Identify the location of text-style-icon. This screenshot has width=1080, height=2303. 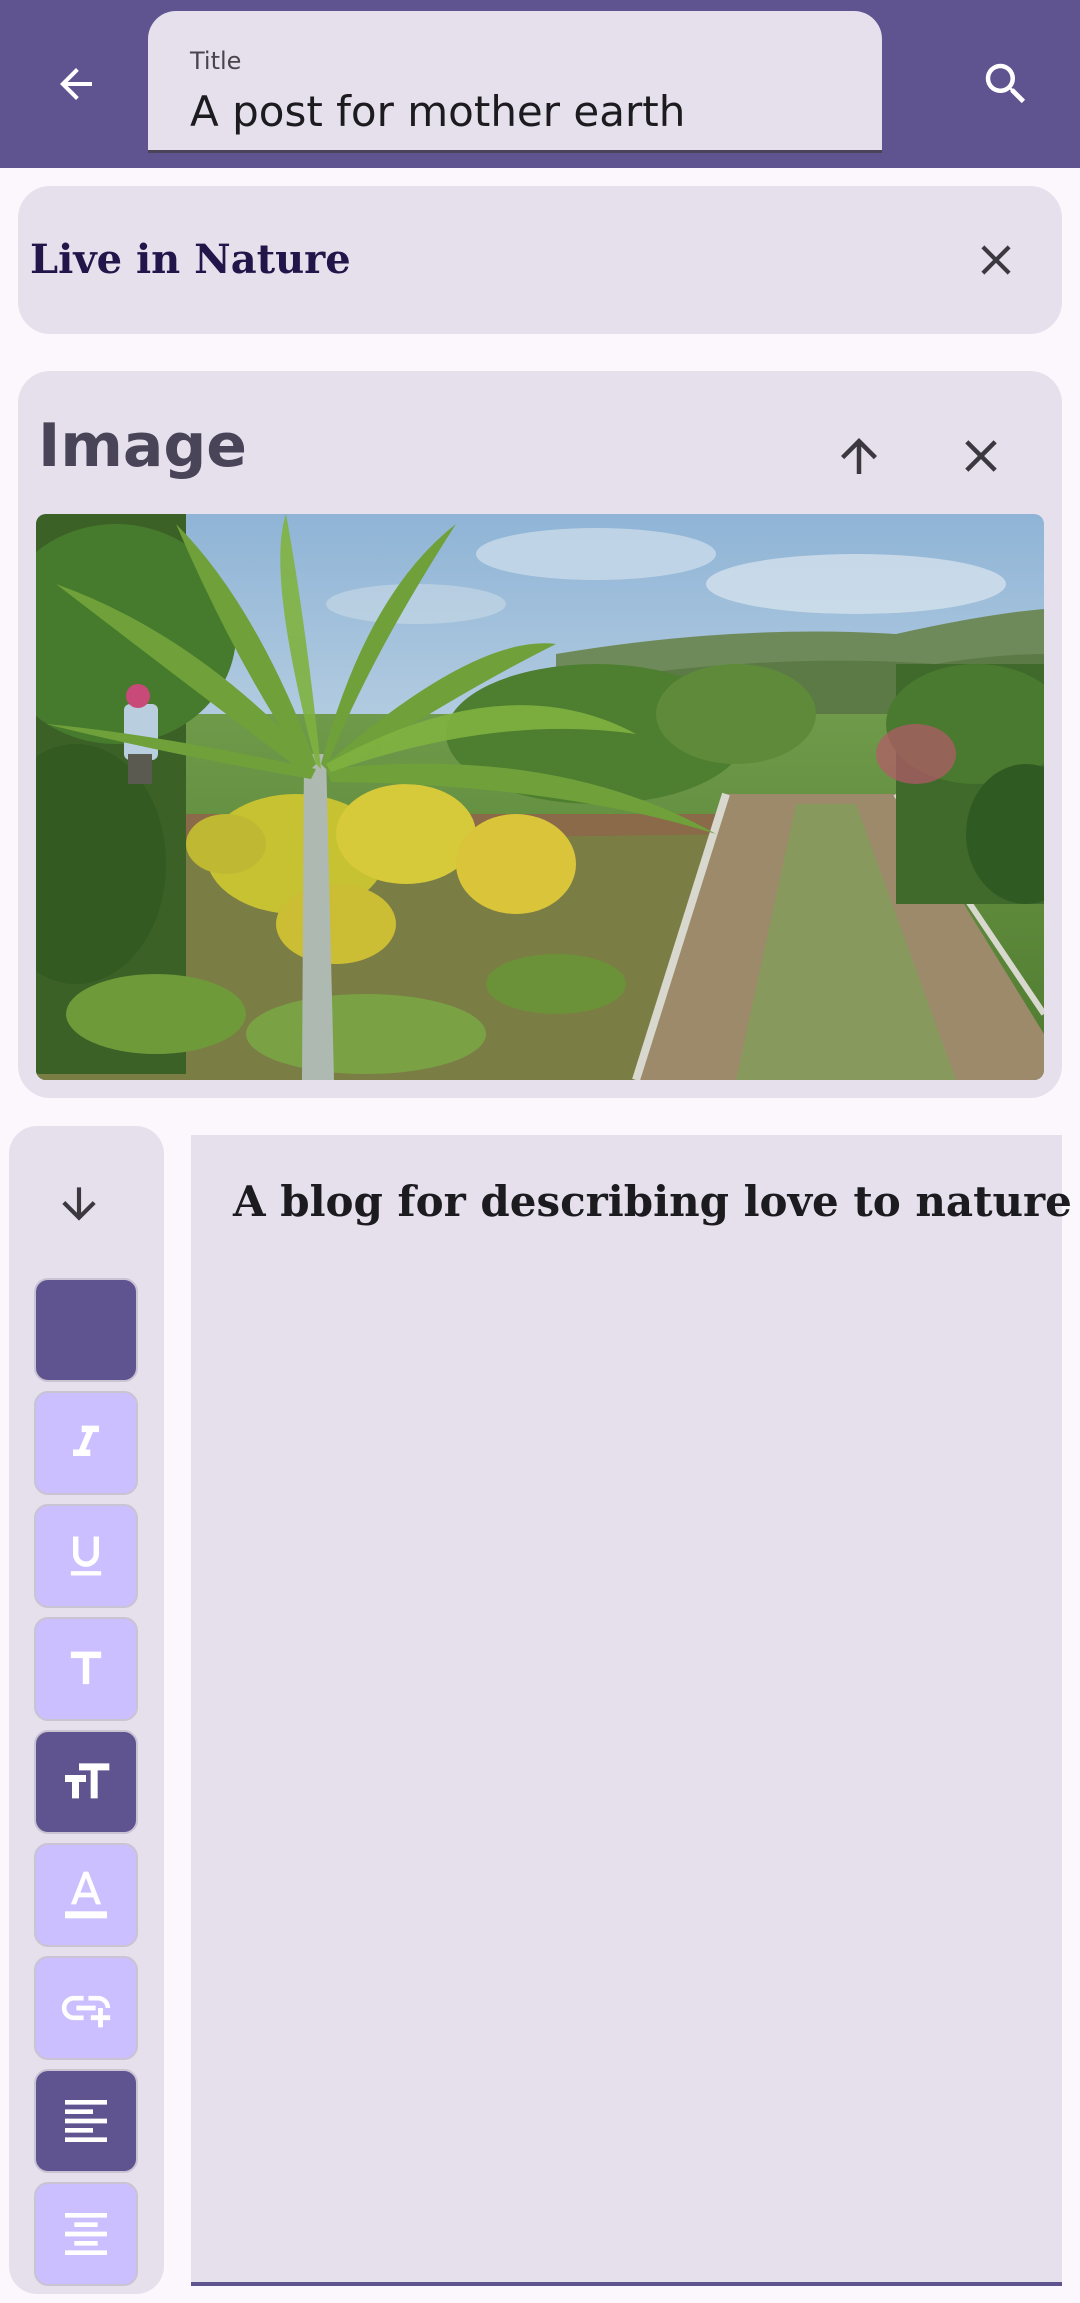
(86, 1668).